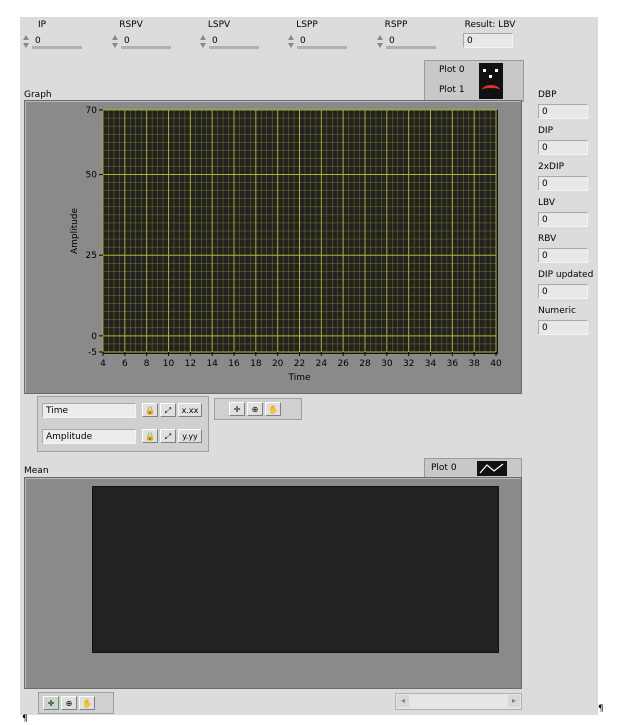 Image resolution: width=622 pixels, height=725 pixels. What do you see at coordinates (103, 364) in the screenshot?
I see `x-tick-label: 4` at bounding box center [103, 364].